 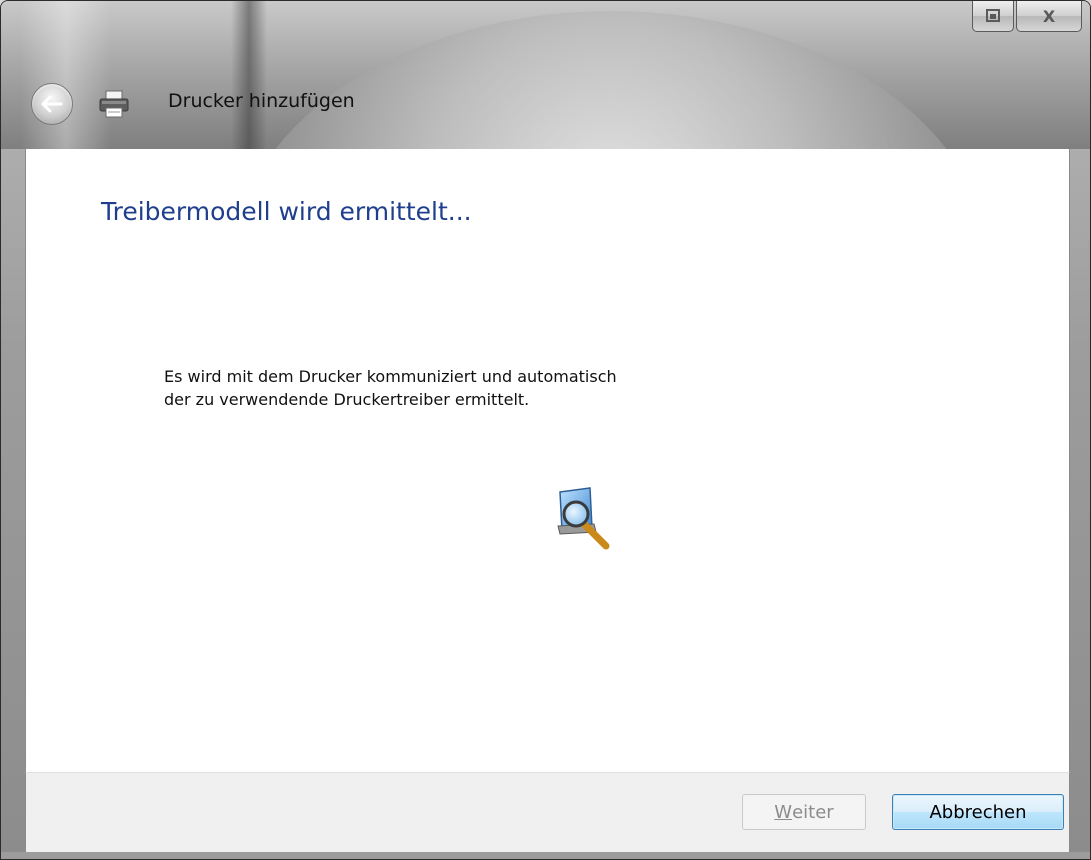 I want to click on back-button, so click(x=52, y=104).